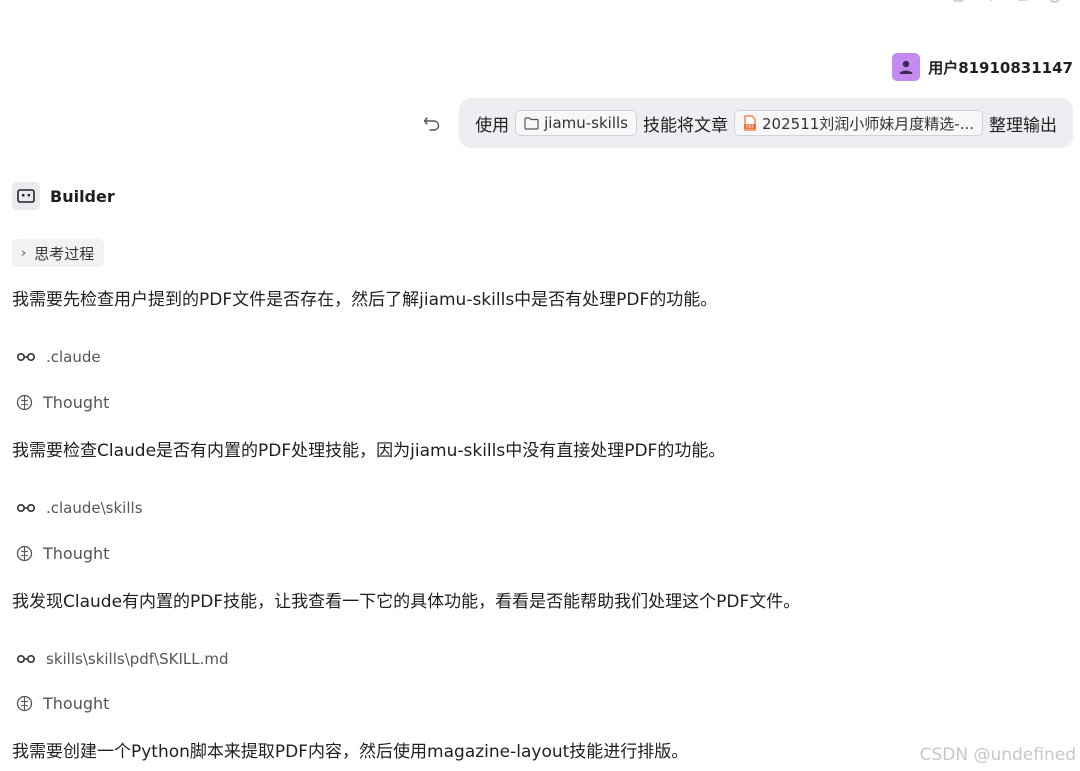 This screenshot has height=771, width=1080. Describe the element at coordinates (1055, 3) in the screenshot. I see `refresh-icon` at that location.